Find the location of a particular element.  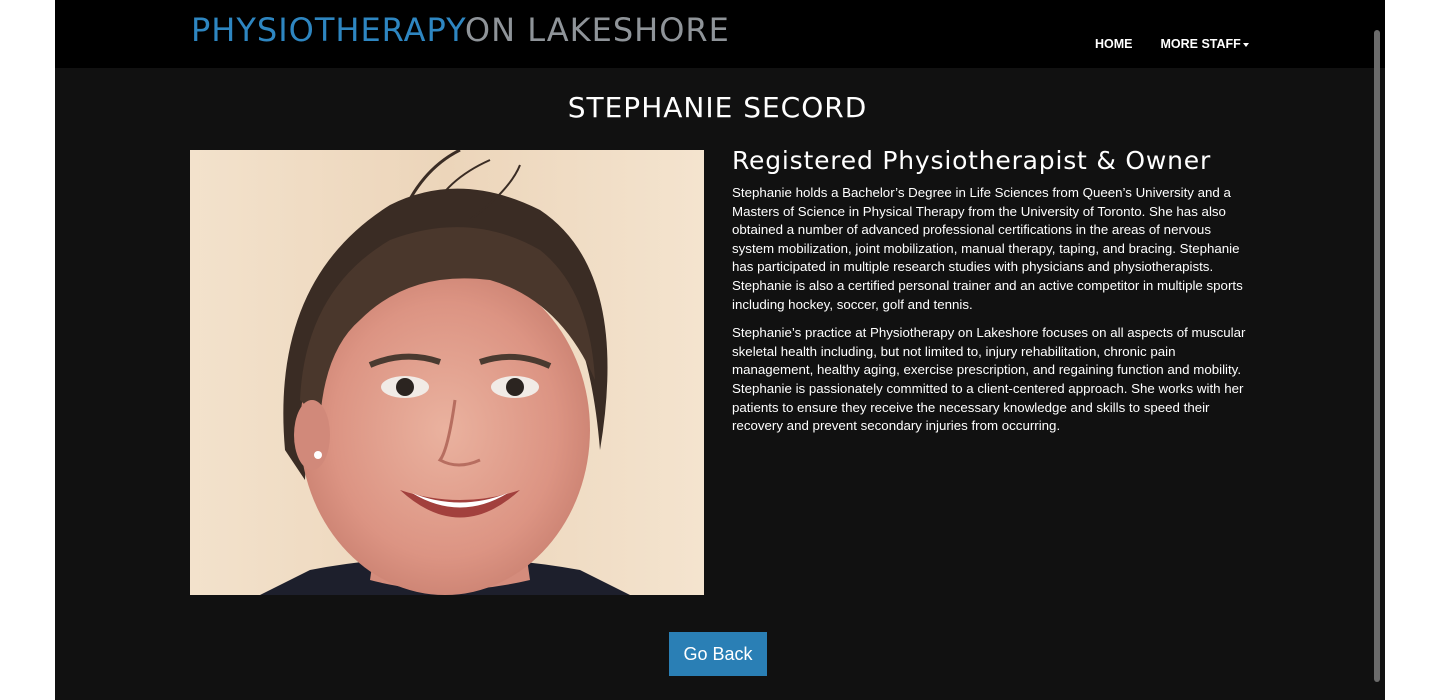

site-logo: PHYSIOTHERAPYON LAKESHORE is located at coordinates (460, 30).